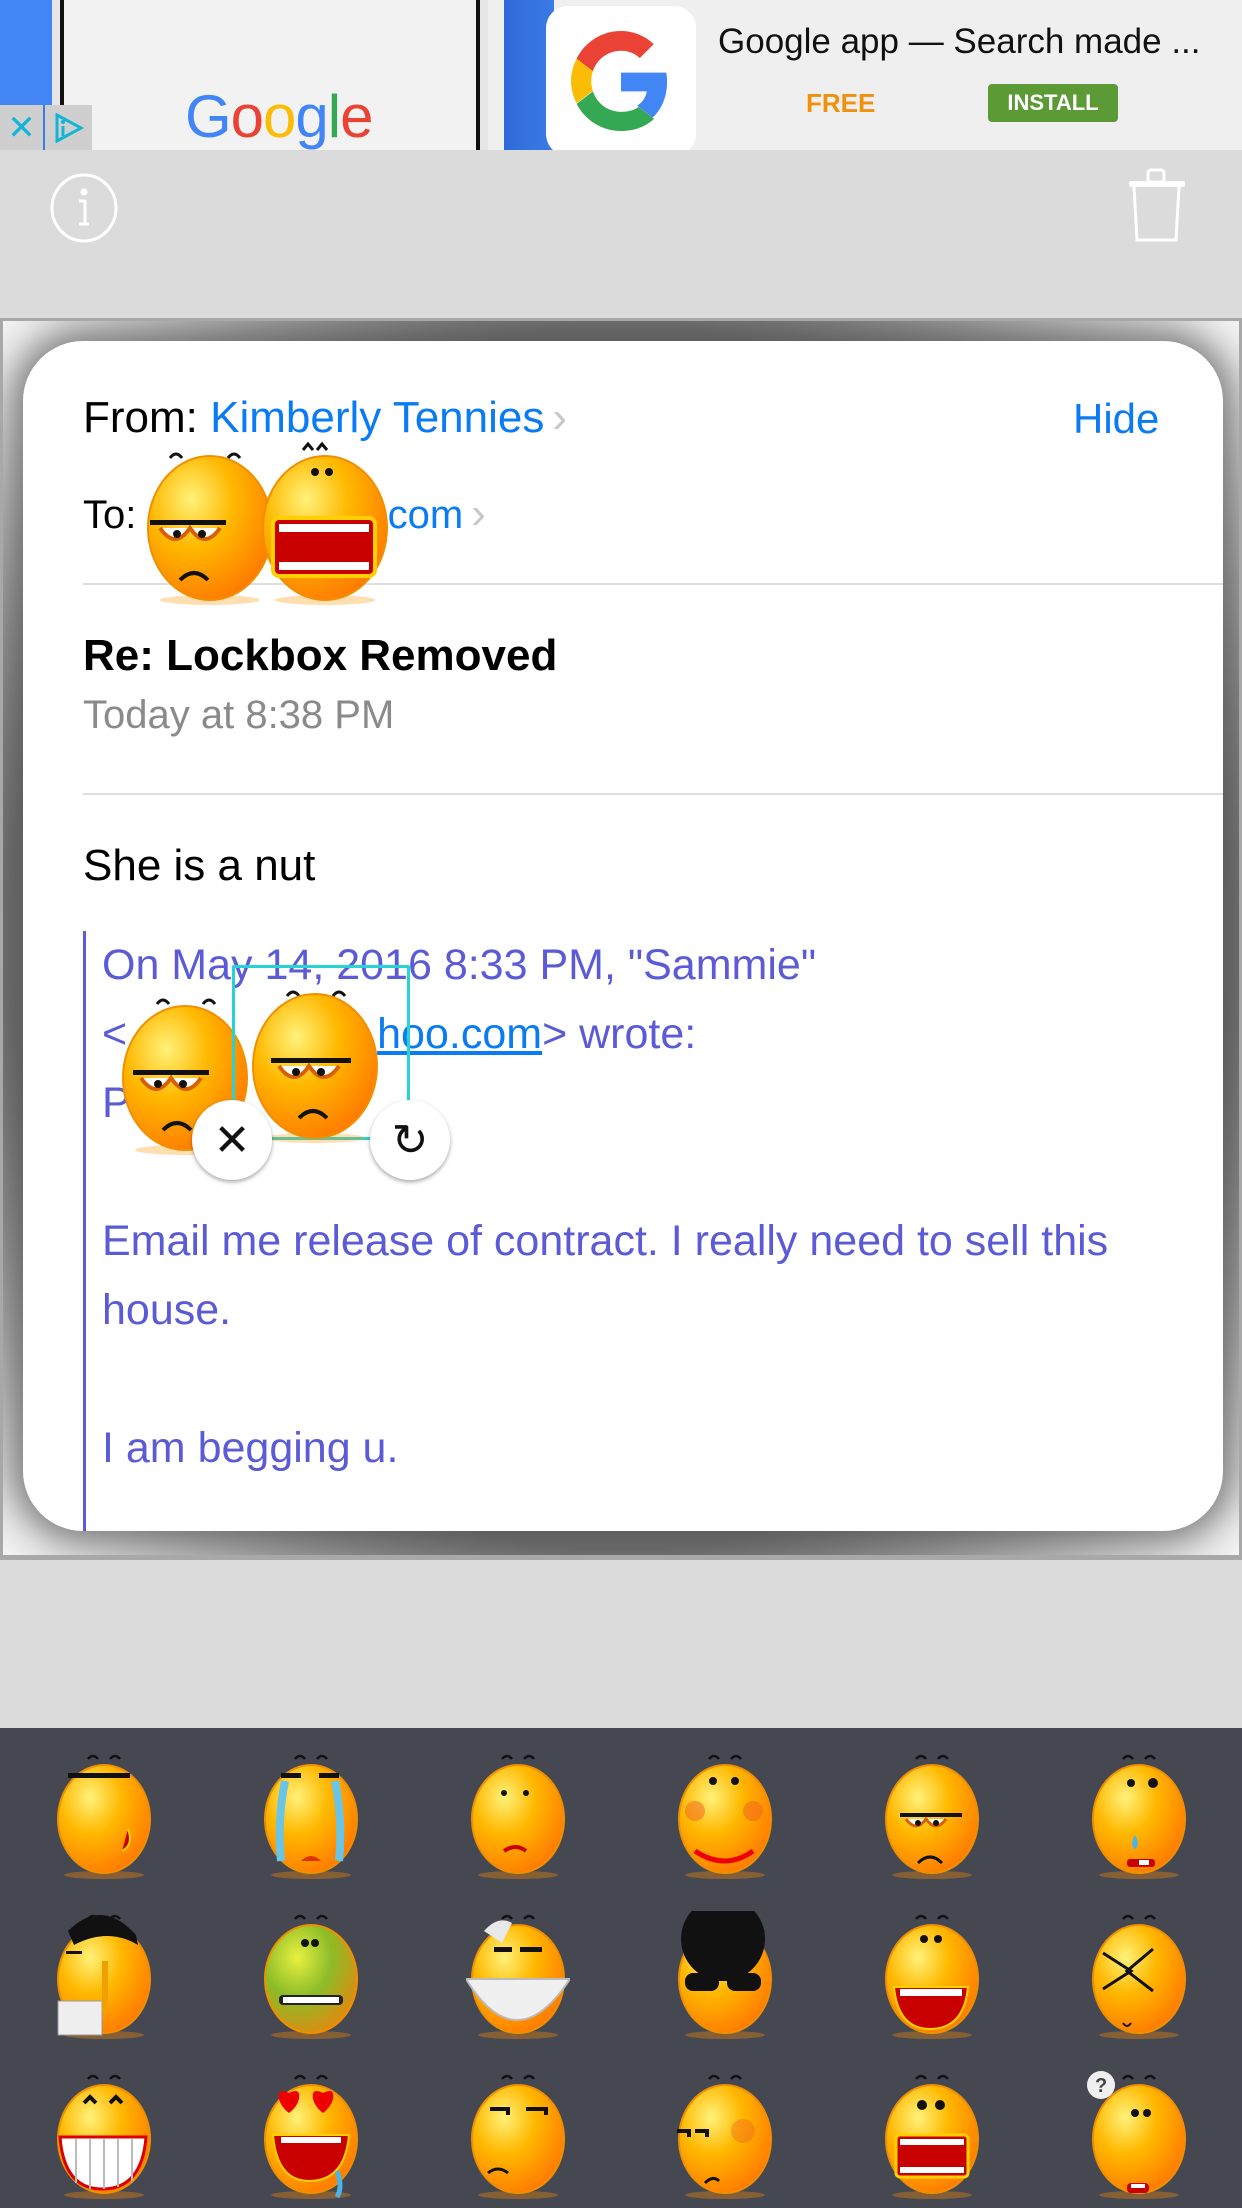 The height and width of the screenshot is (2208, 1242). I want to click on crying-icon, so click(310, 1816).